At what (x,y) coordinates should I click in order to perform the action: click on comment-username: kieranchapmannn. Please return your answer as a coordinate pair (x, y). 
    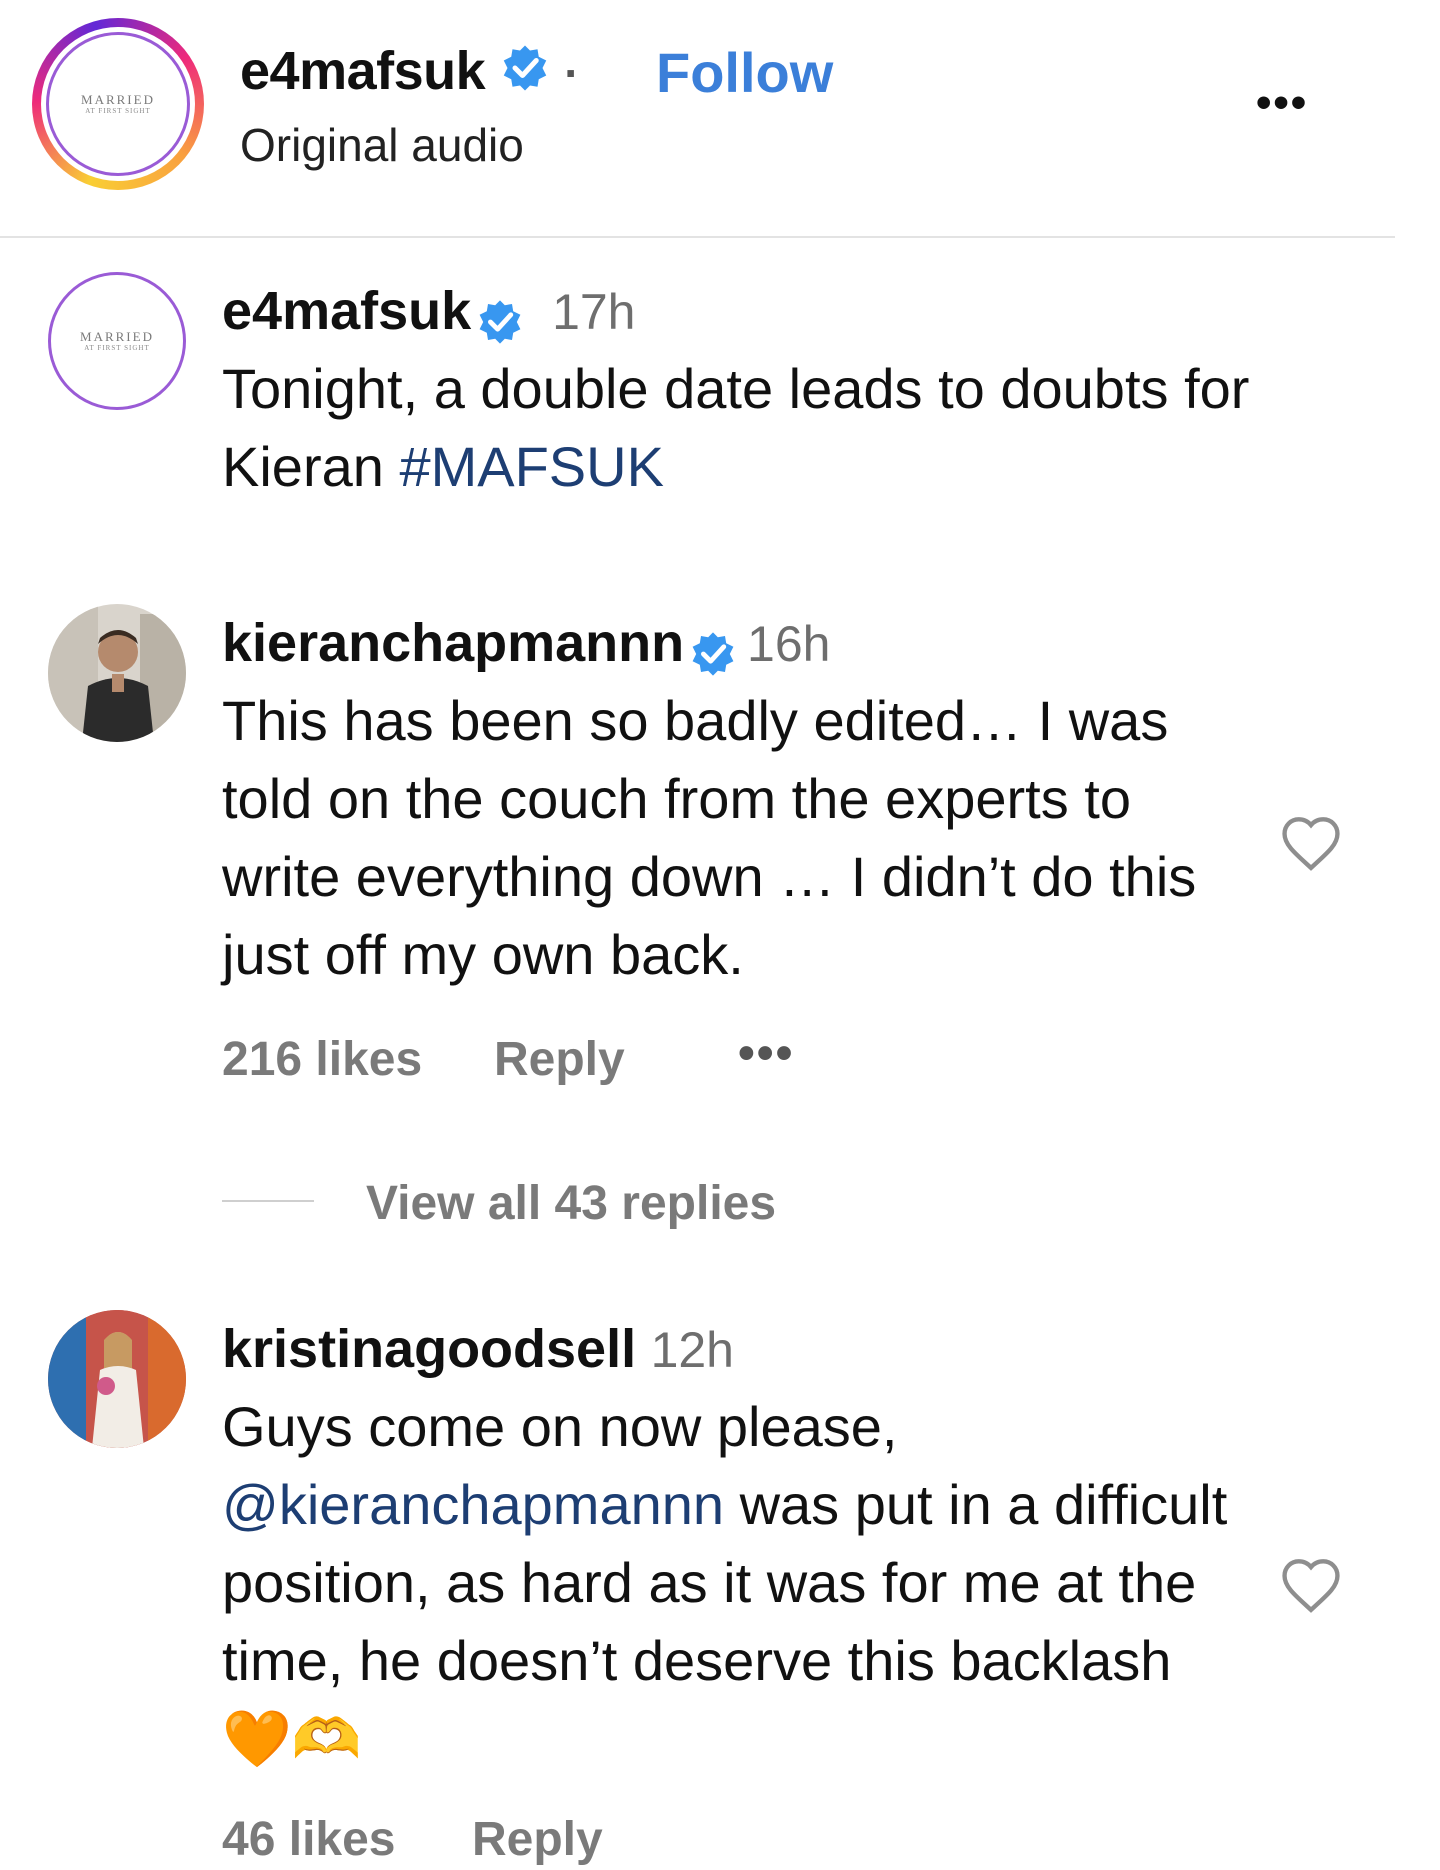
    Looking at the image, I should click on (453, 643).